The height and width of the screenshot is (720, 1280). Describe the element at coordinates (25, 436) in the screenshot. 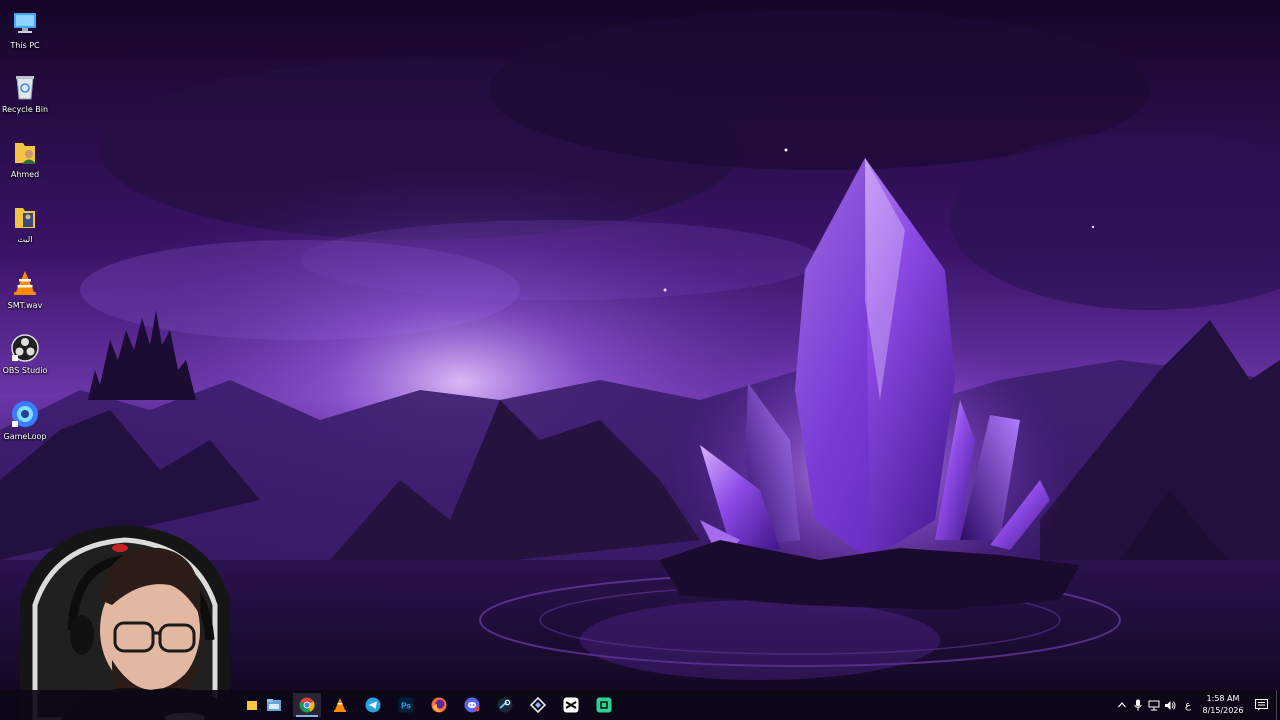

I see `desktop-icon-label: GameLoop` at that location.